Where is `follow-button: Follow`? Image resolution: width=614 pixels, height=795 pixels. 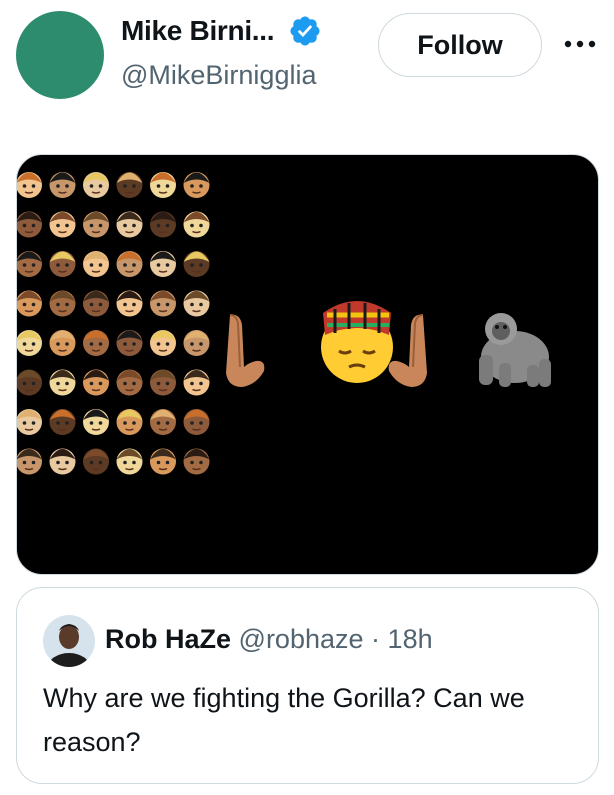
follow-button: Follow is located at coordinates (460, 45).